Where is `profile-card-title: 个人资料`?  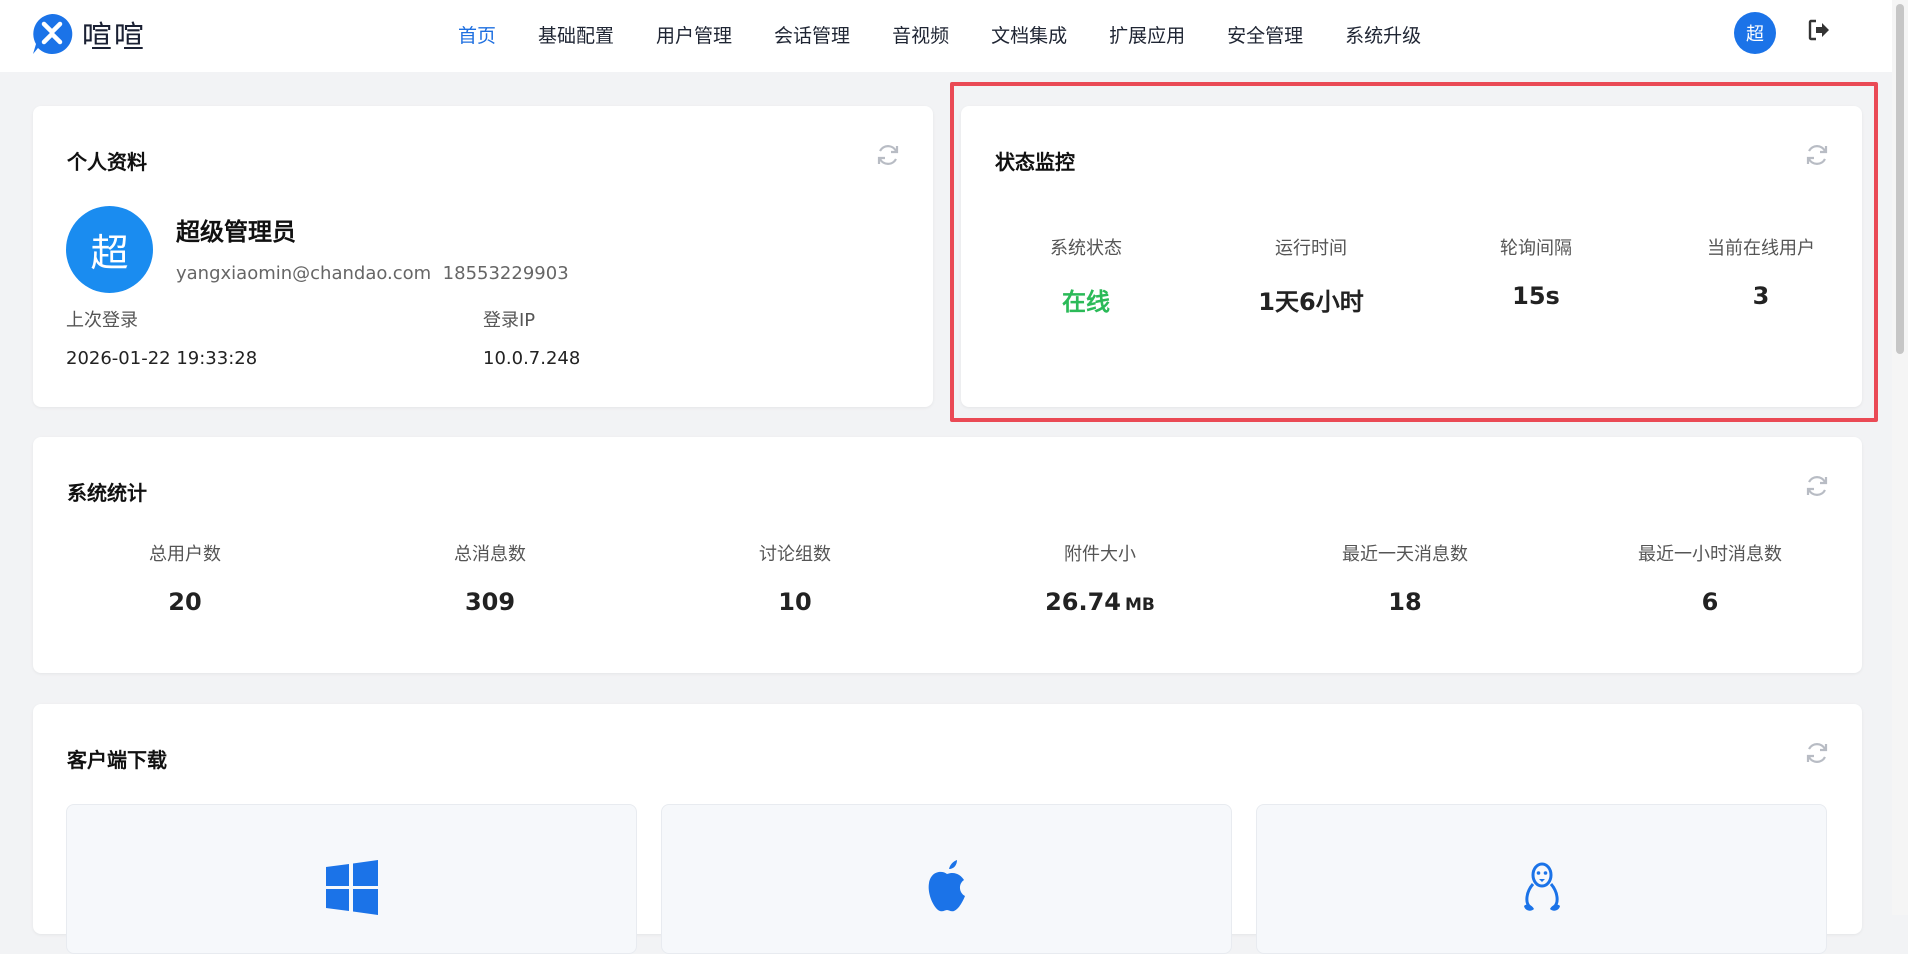
profile-card-title: 个人资料 is located at coordinates (107, 162).